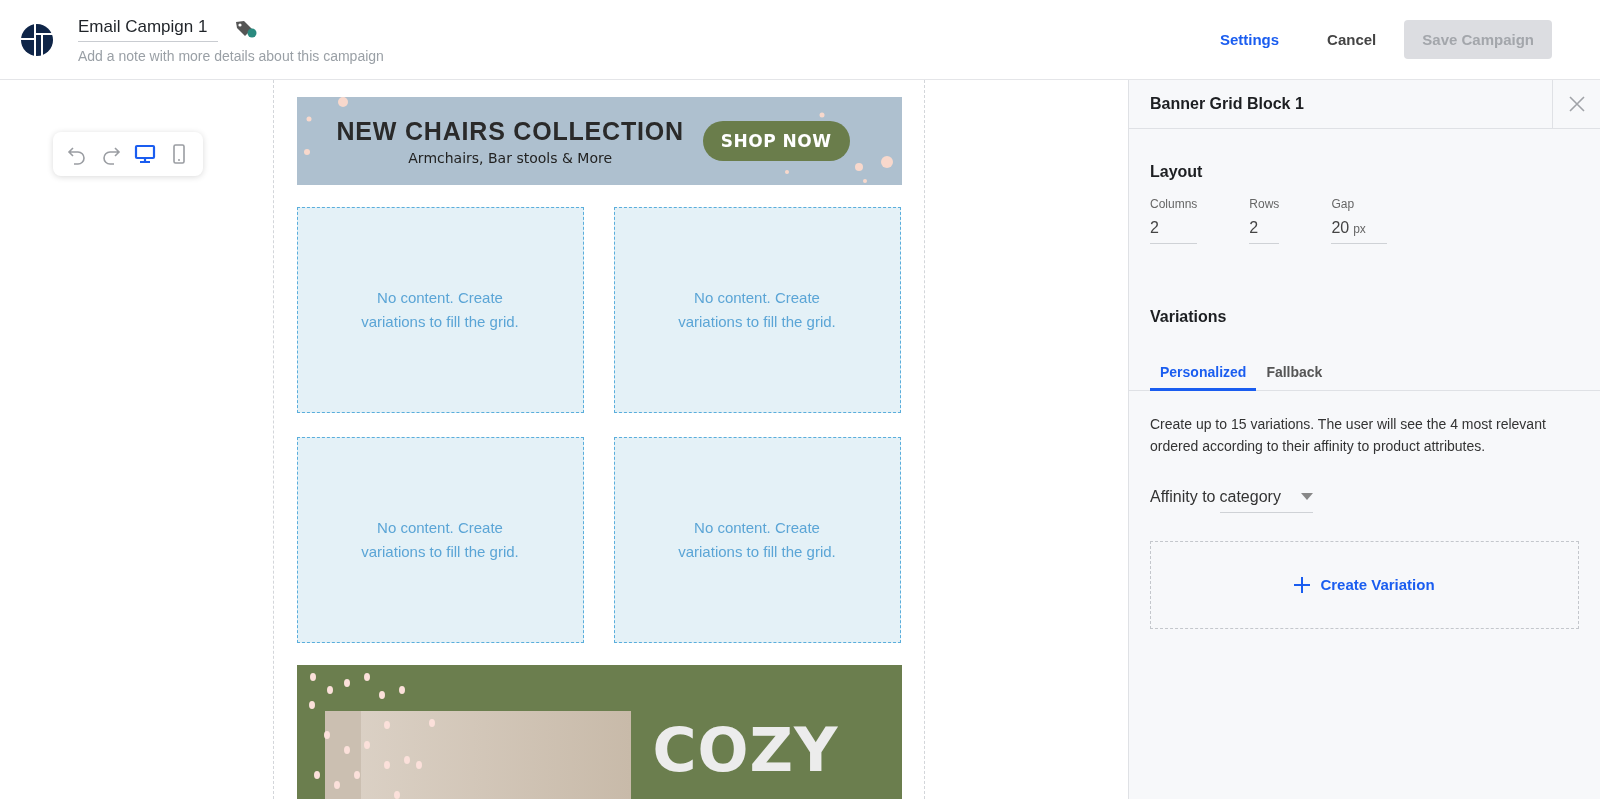  What do you see at coordinates (1348, 436) in the screenshot?
I see `description: Create up to 15 variations. The user will see the 4 most relevant ordered according to their affinity to product attributes.` at bounding box center [1348, 436].